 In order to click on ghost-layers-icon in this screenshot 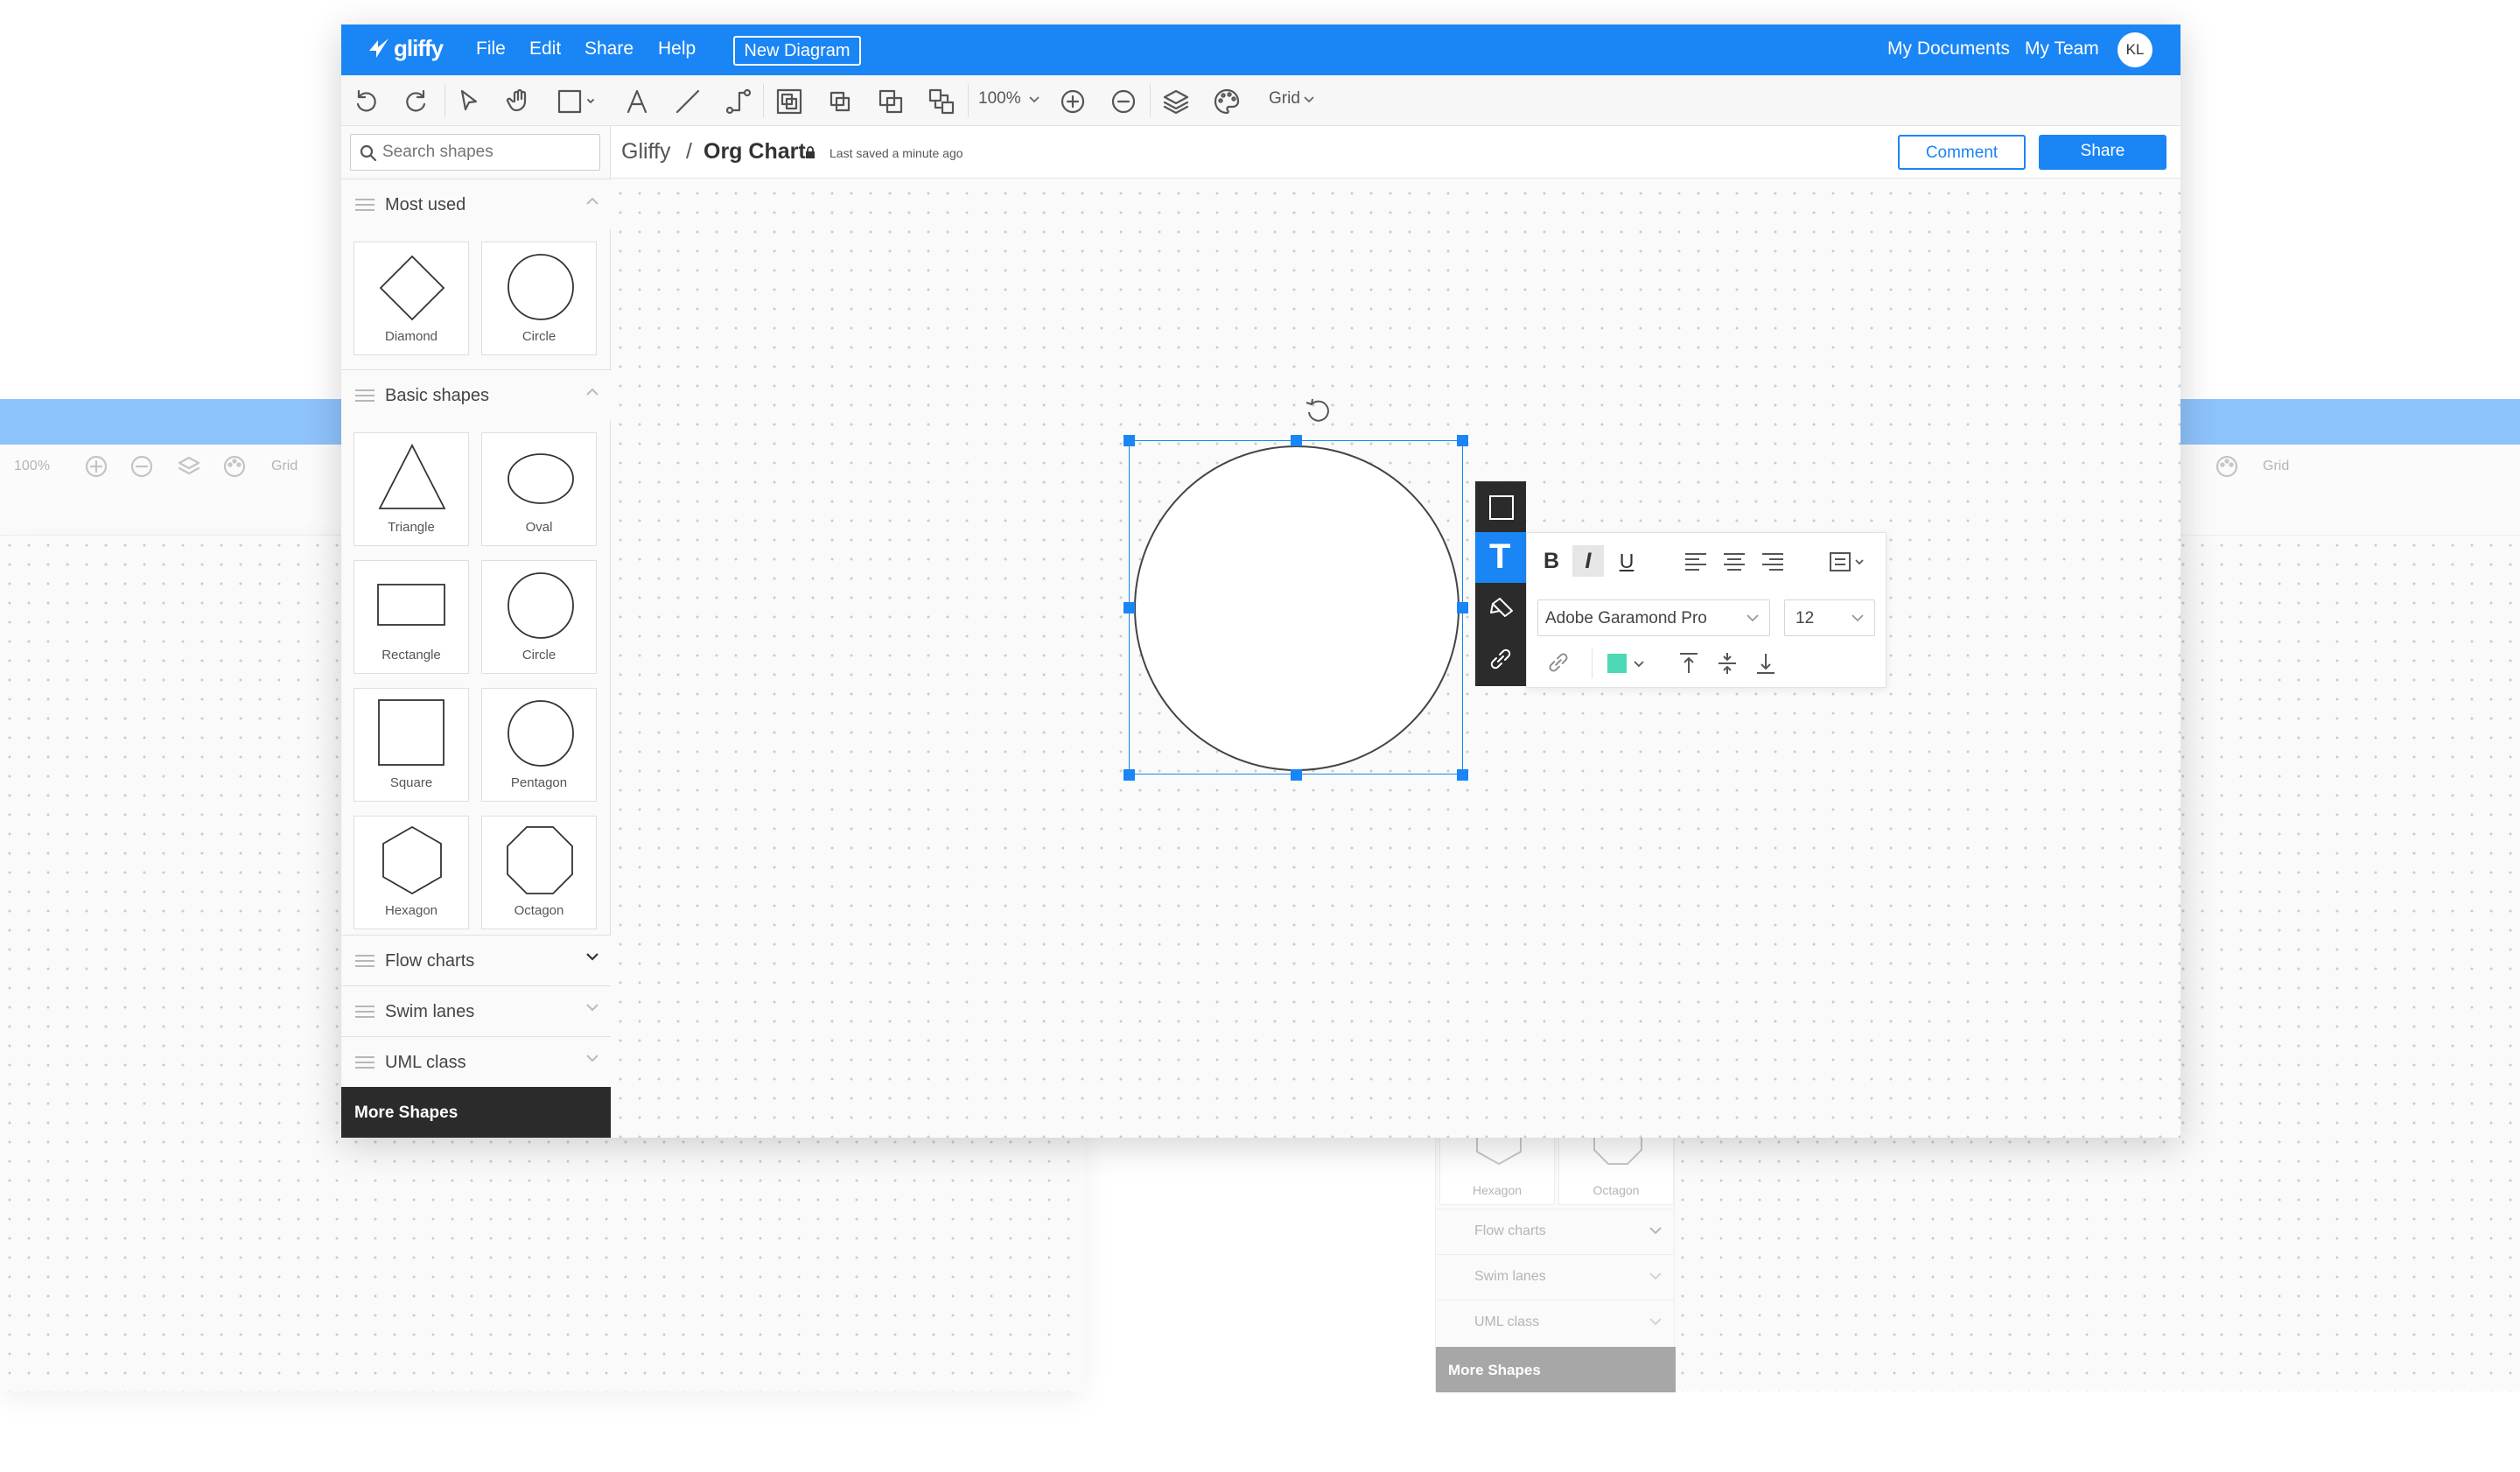, I will do `click(189, 465)`.